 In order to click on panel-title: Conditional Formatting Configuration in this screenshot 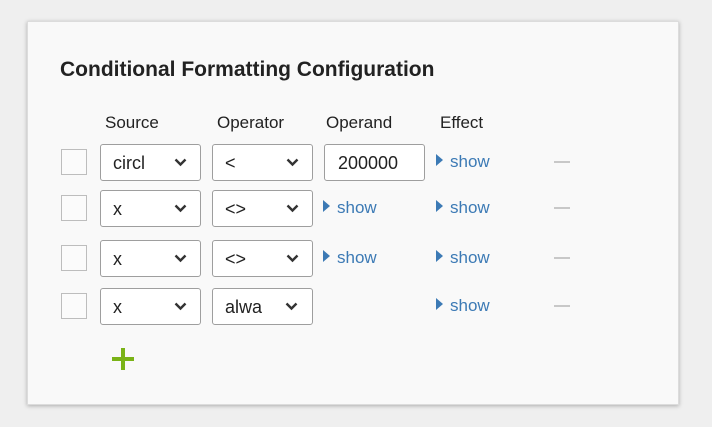, I will do `click(247, 69)`.